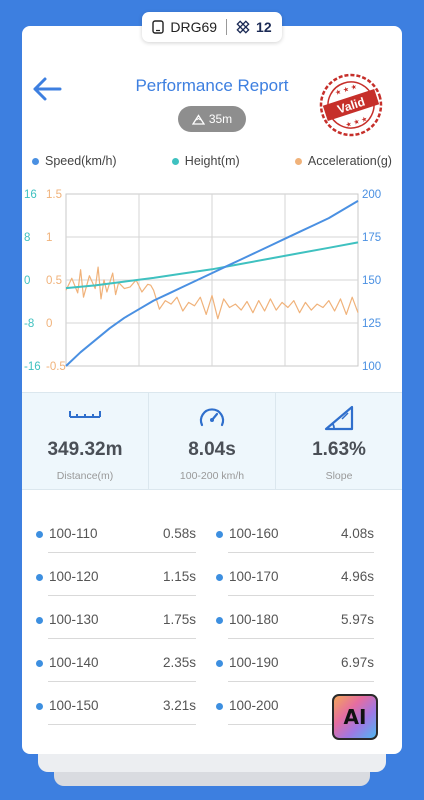  I want to click on time-value: 1.15s, so click(179, 576).